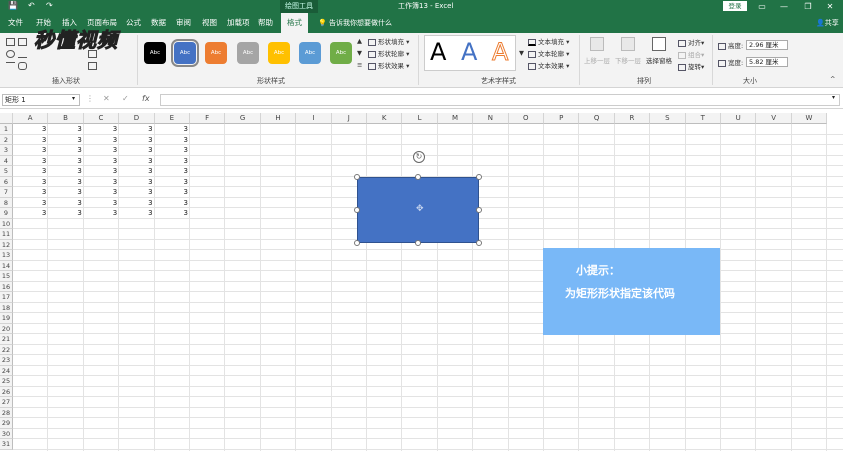  What do you see at coordinates (216, 53) in the screenshot?
I see `shape-style-swatch-orange: Abc` at bounding box center [216, 53].